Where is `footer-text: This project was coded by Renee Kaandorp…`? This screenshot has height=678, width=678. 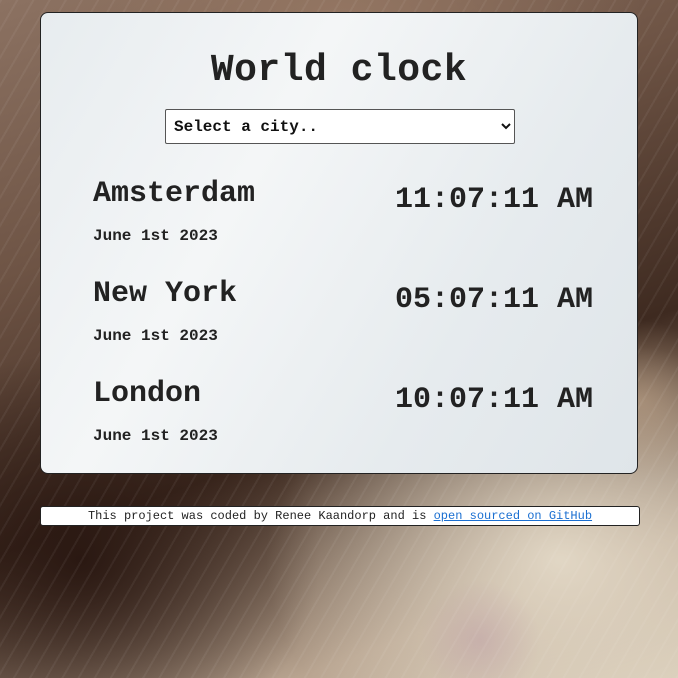
footer-text: This project was coded by Renee Kaandorp… is located at coordinates (257, 516).